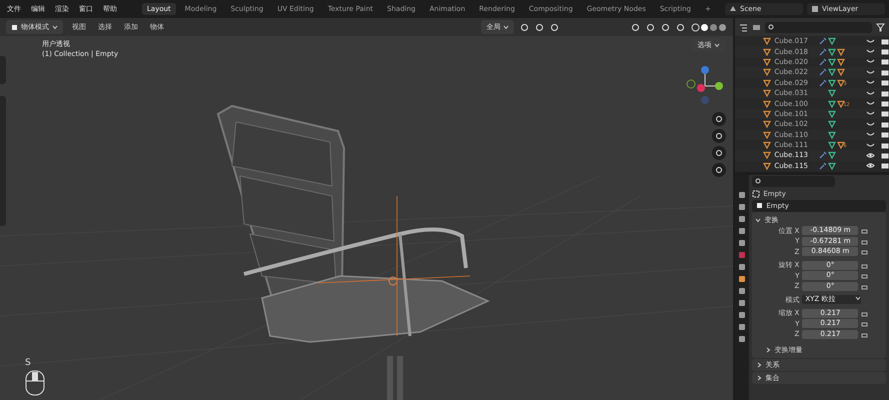  Describe the element at coordinates (28, 363) in the screenshot. I see `key-indicator: S` at that location.